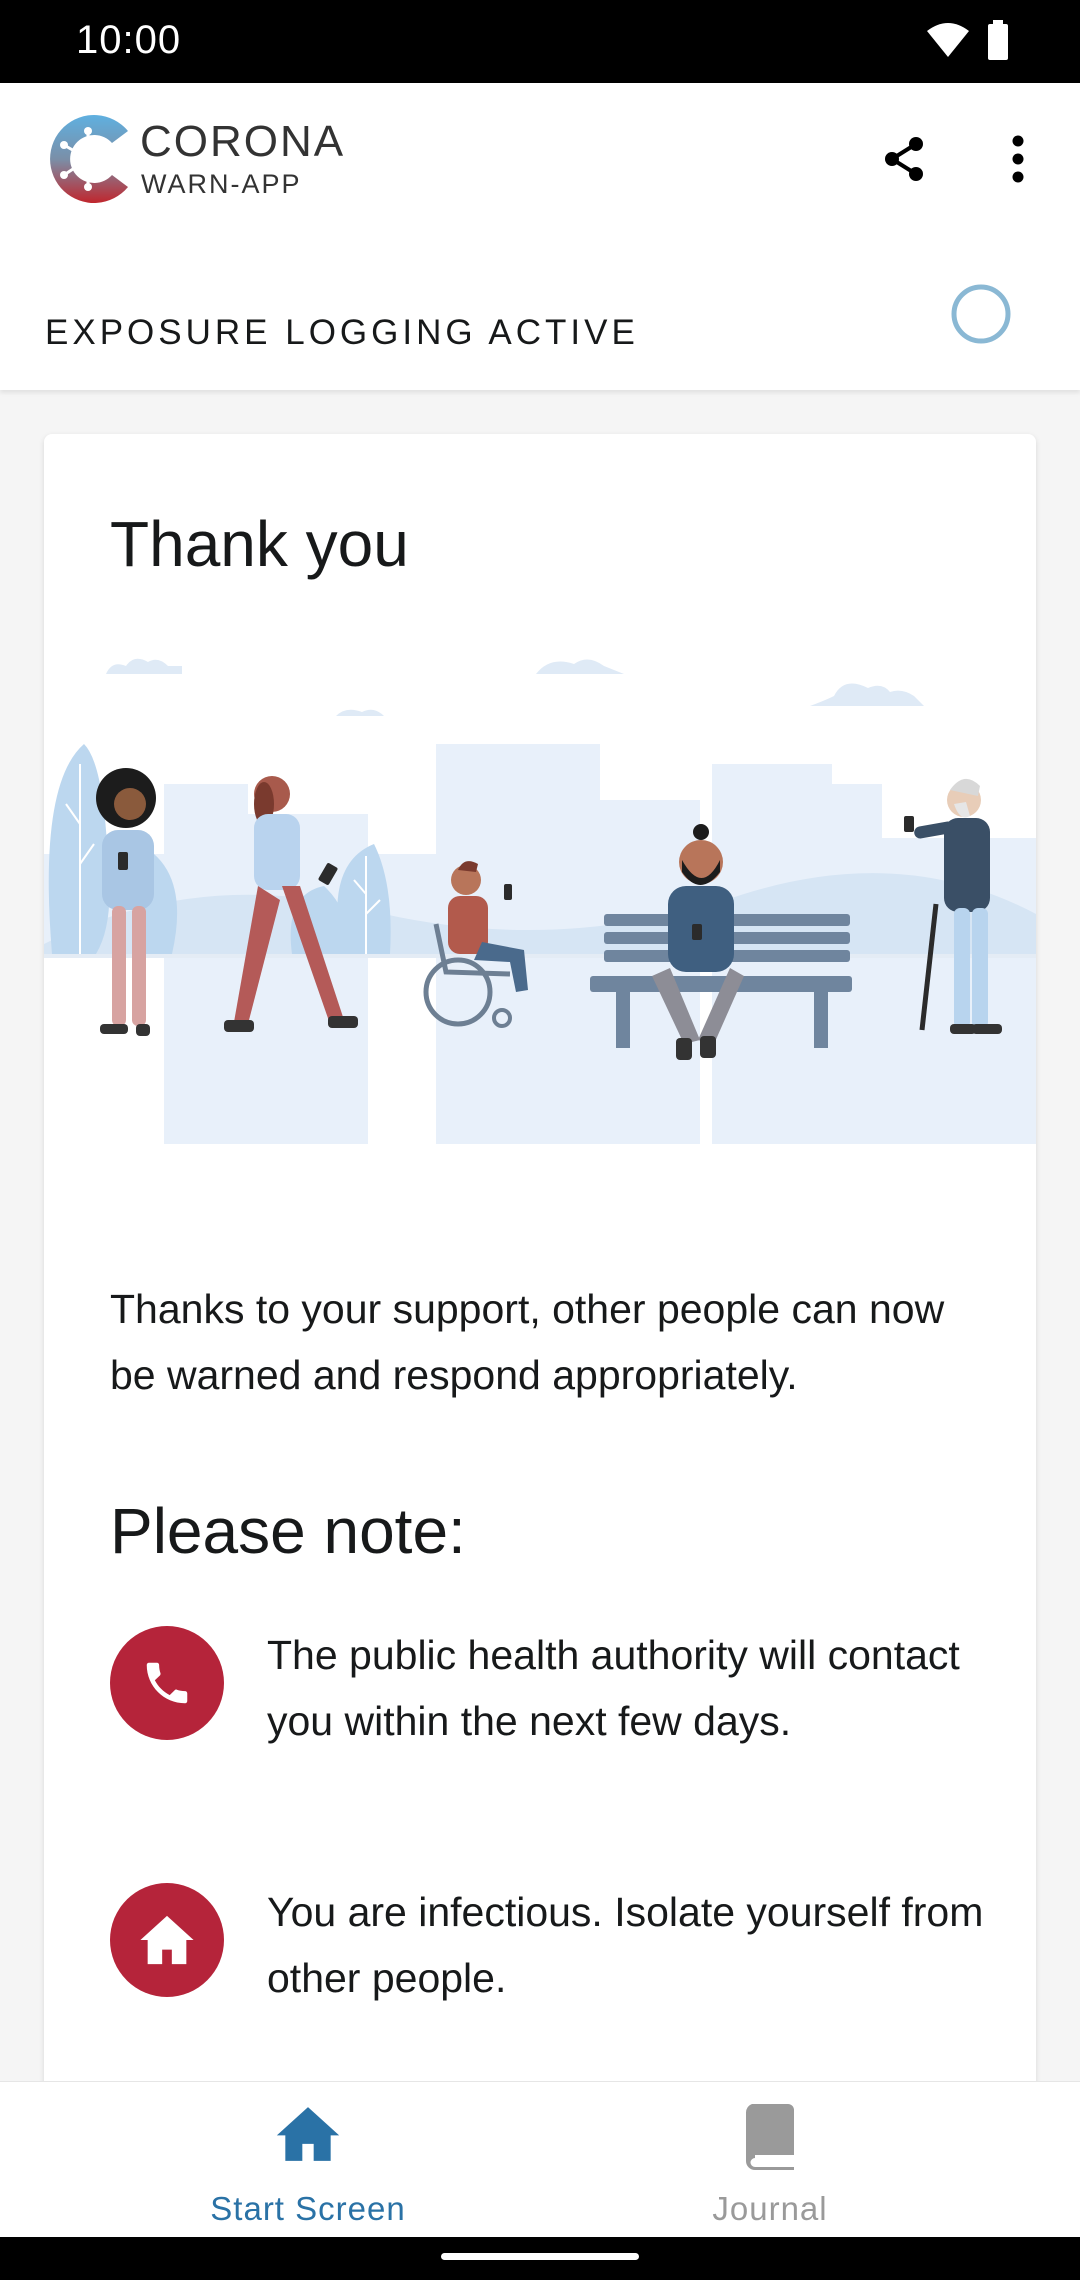 The height and width of the screenshot is (2280, 1080). I want to click on exposure-status-ring-icon, so click(981, 314).